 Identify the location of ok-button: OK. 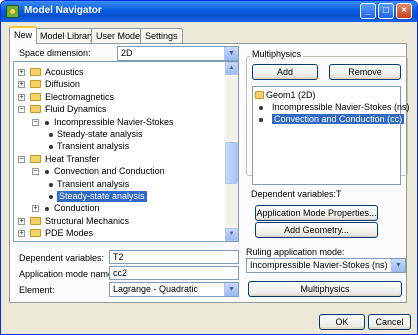
(342, 322).